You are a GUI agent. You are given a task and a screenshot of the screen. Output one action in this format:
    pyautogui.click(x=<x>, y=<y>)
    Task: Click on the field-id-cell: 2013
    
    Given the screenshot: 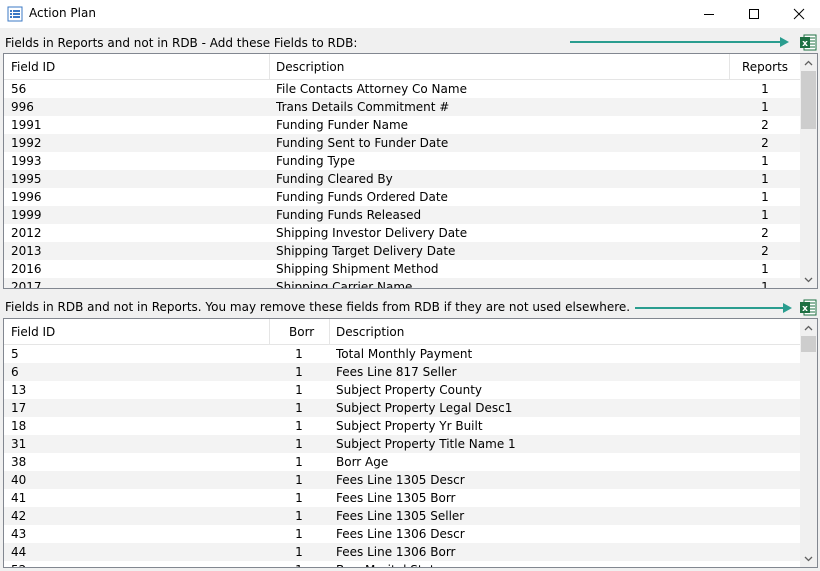 What is the action you would take?
    pyautogui.click(x=26, y=251)
    